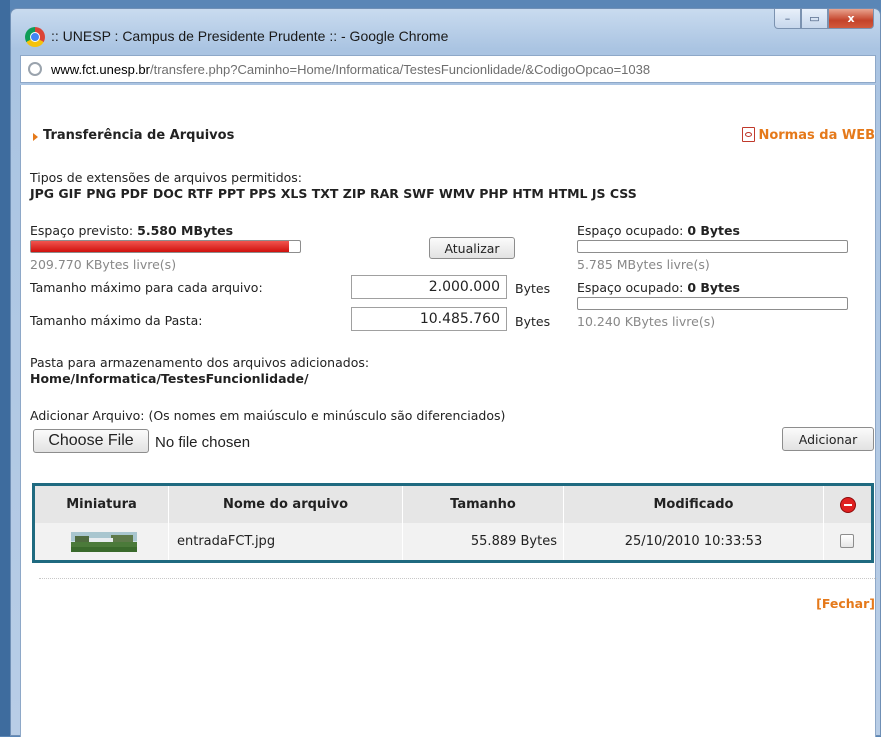  I want to click on column-delete, so click(847, 504).